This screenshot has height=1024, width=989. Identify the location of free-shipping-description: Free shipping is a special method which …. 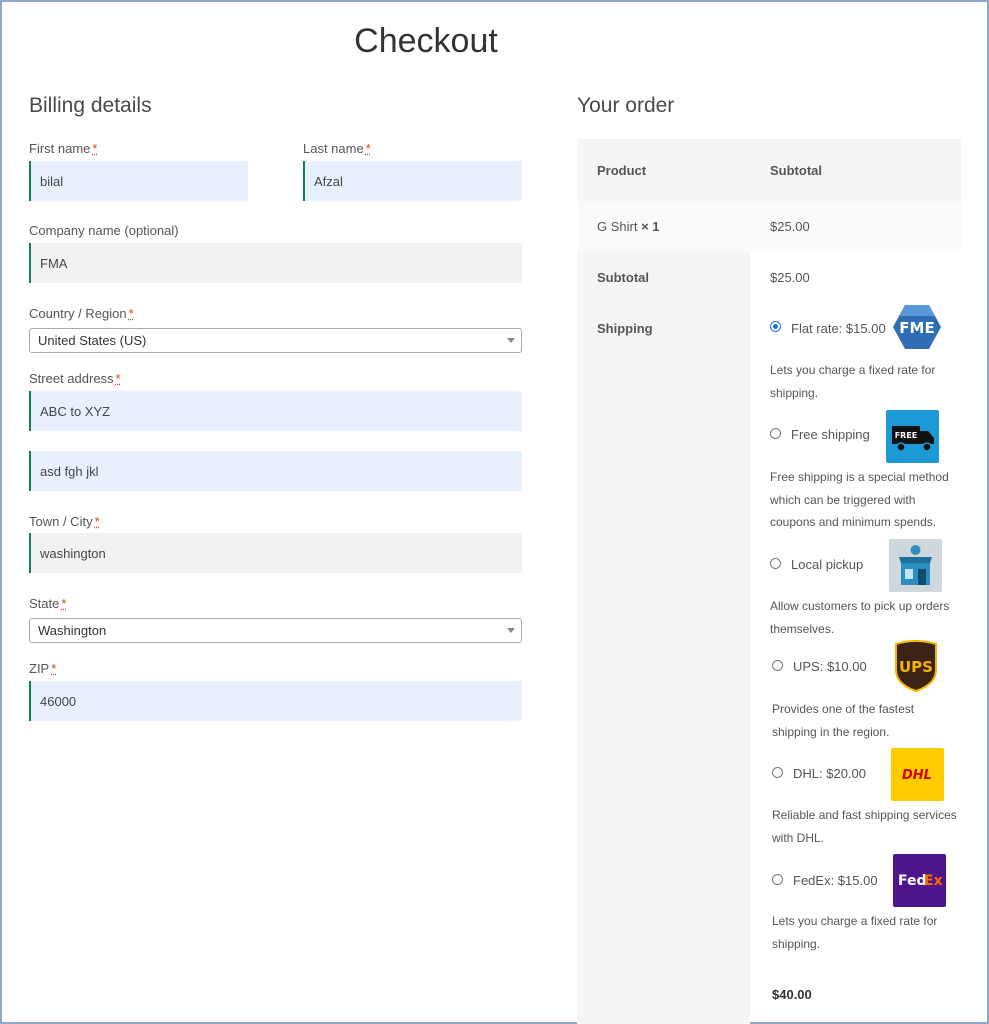
(859, 499).